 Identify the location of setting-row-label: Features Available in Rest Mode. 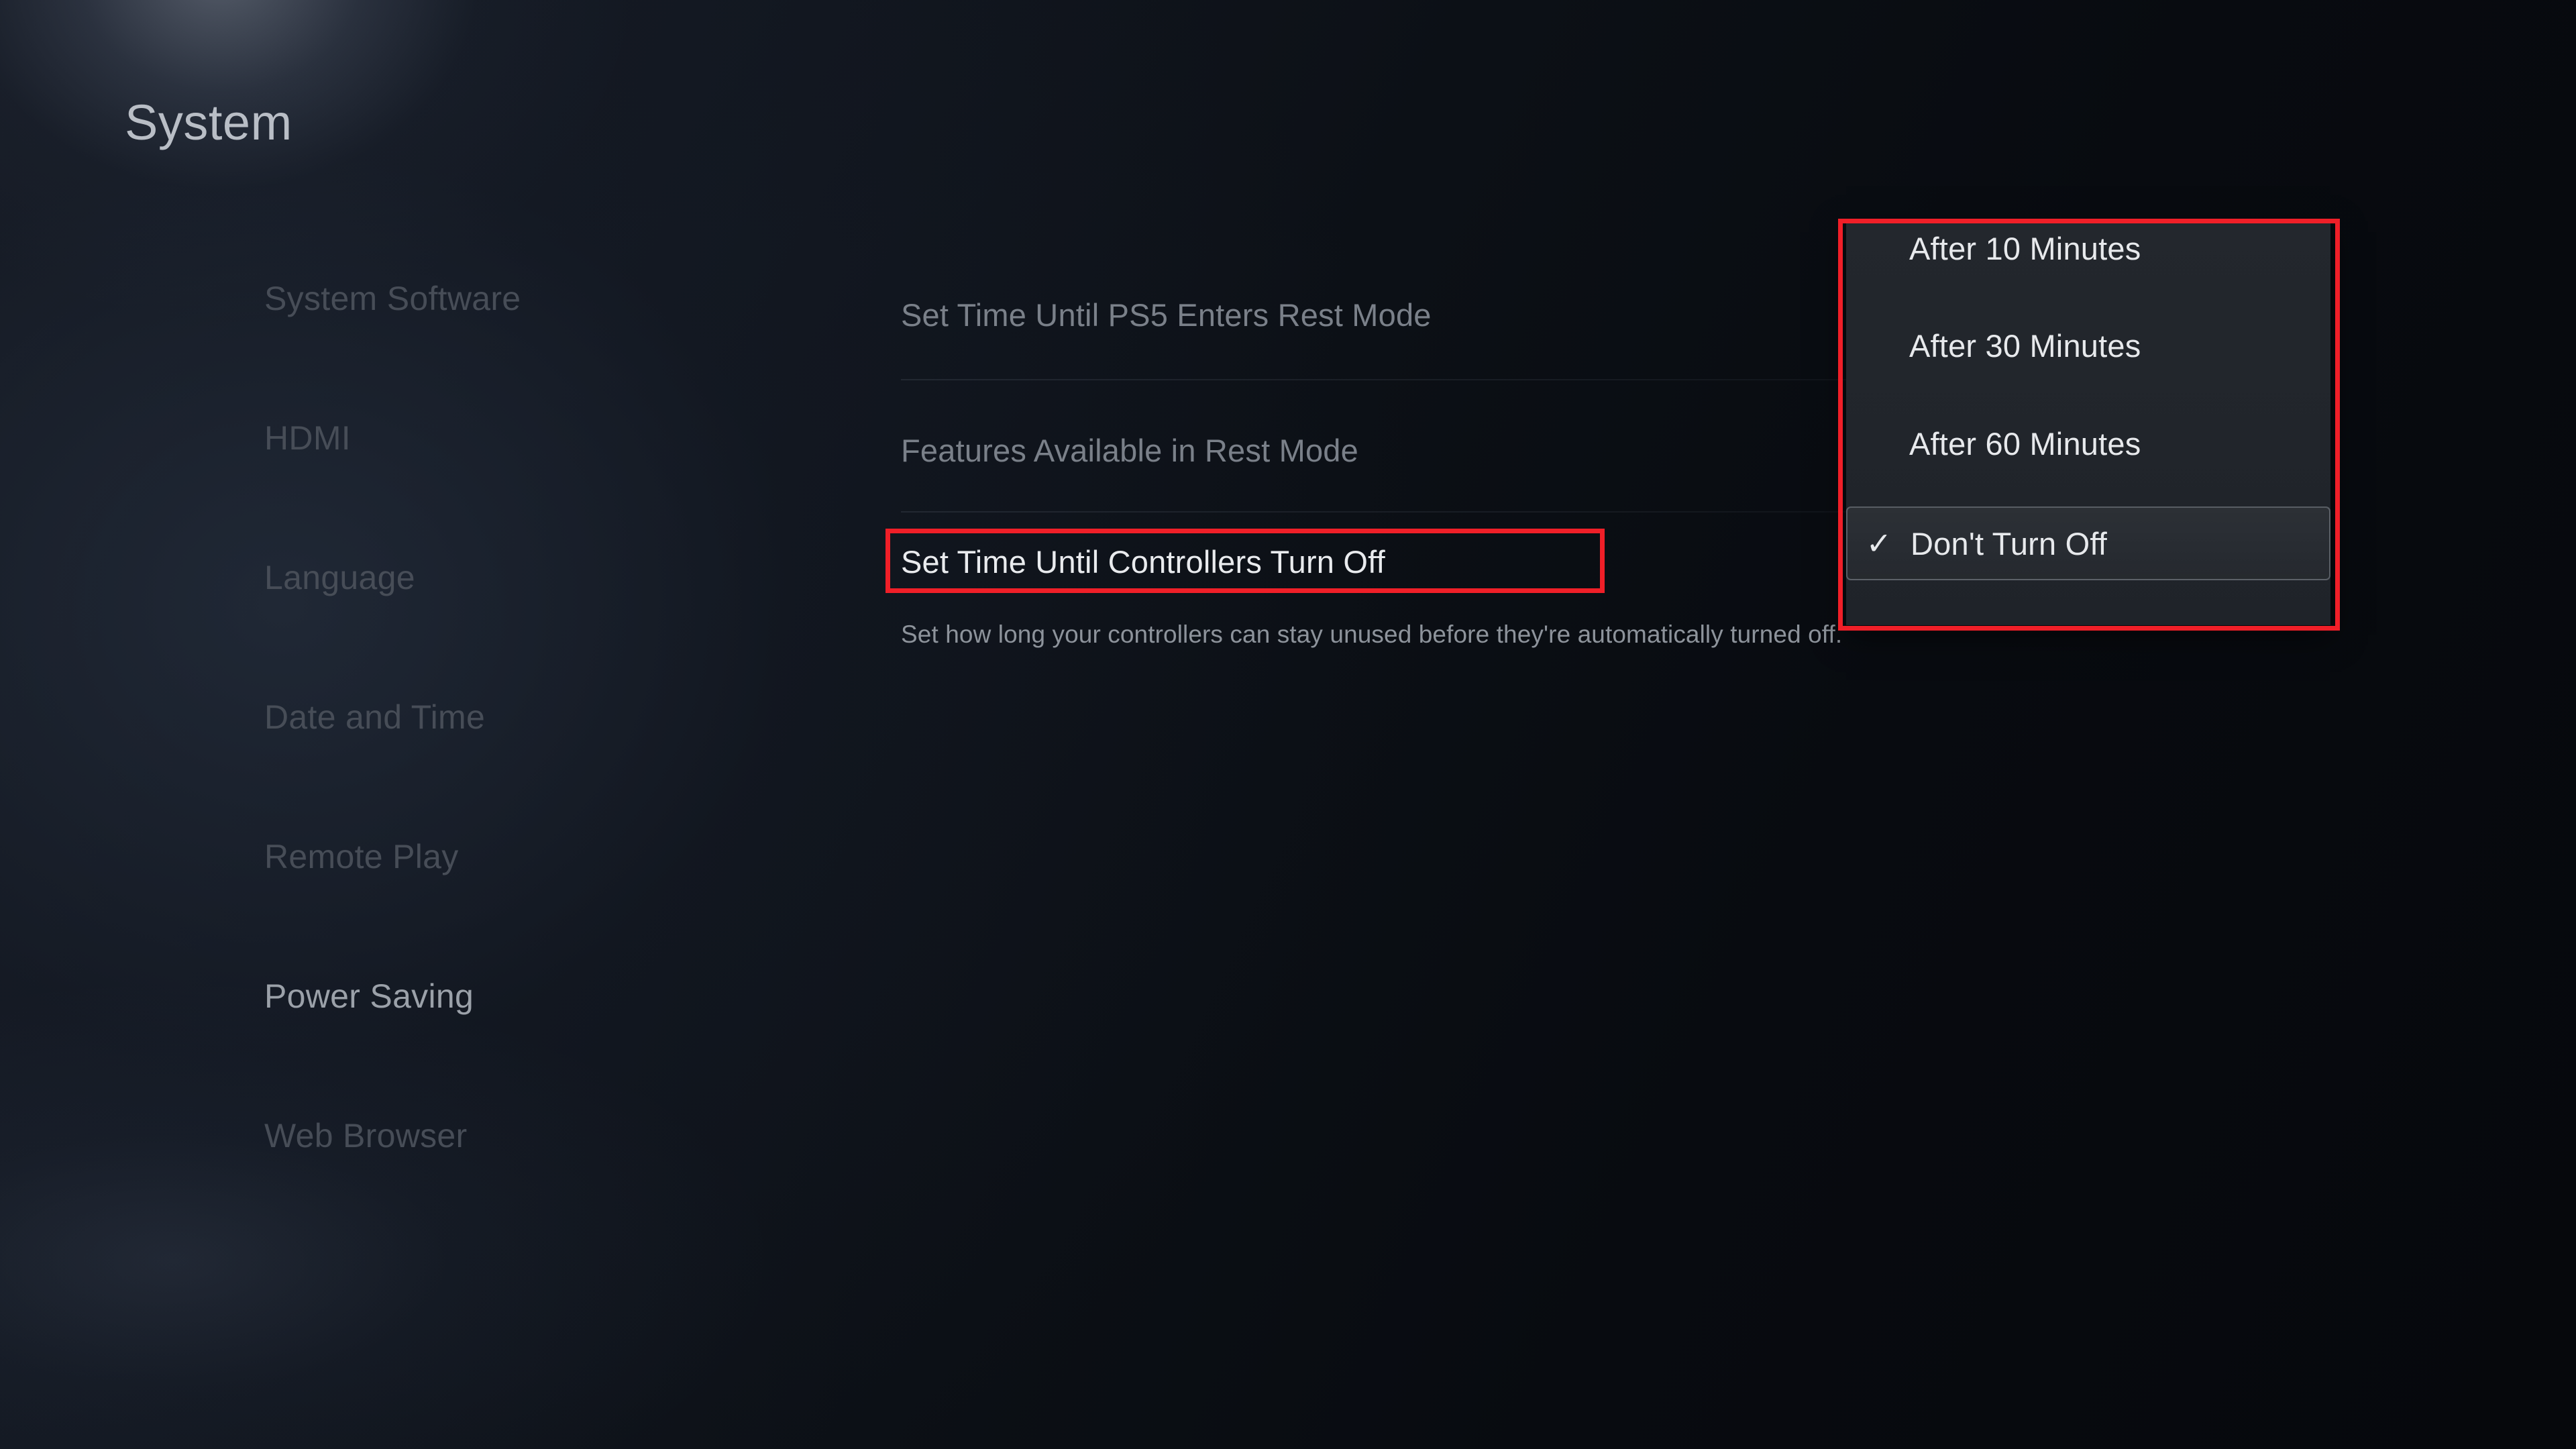
(1129, 450).